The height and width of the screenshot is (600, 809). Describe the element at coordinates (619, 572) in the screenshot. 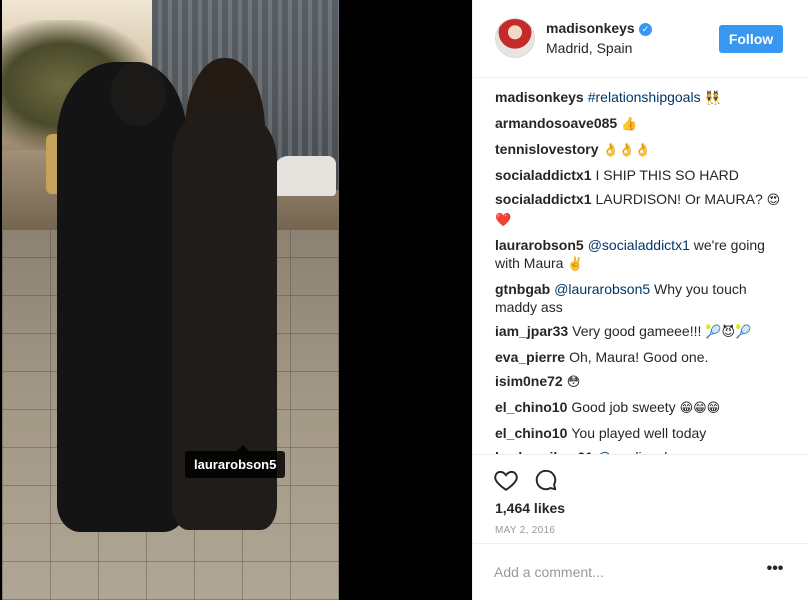

I see `add-comment-input` at that location.